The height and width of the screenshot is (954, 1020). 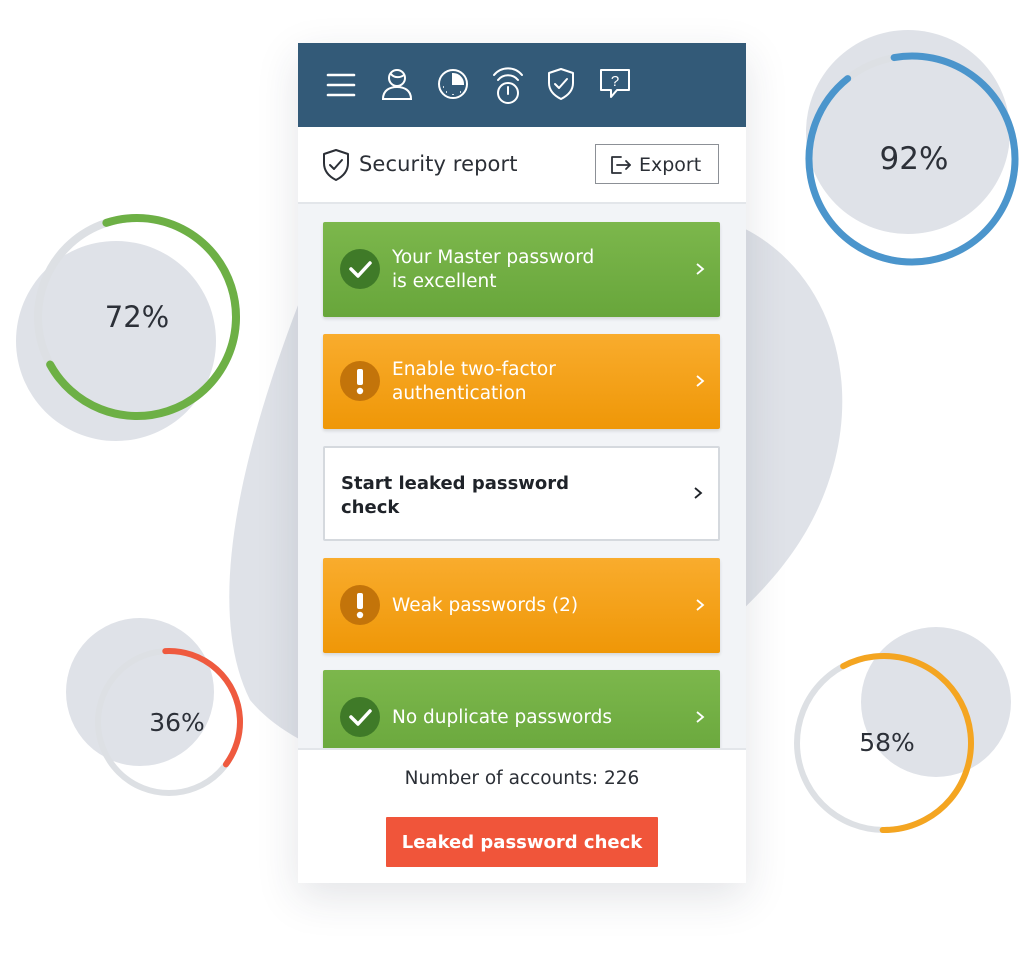 I want to click on report-header: Security report Export, so click(x=522, y=165).